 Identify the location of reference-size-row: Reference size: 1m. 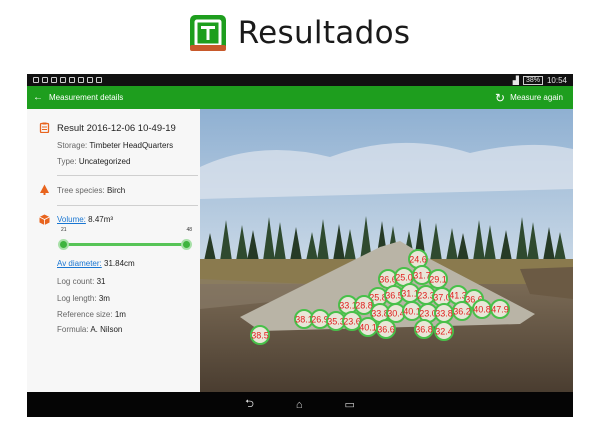
(91, 314).